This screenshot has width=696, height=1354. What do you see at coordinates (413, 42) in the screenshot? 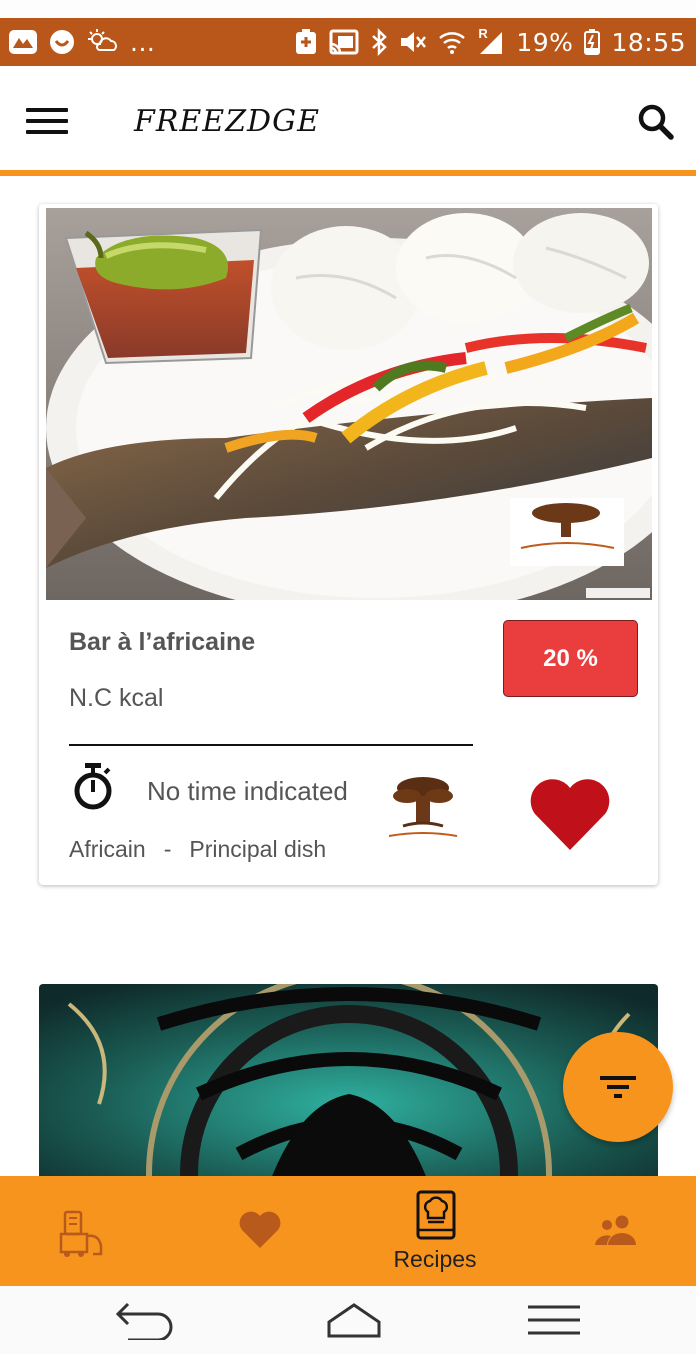
I see `mute-icon` at bounding box center [413, 42].